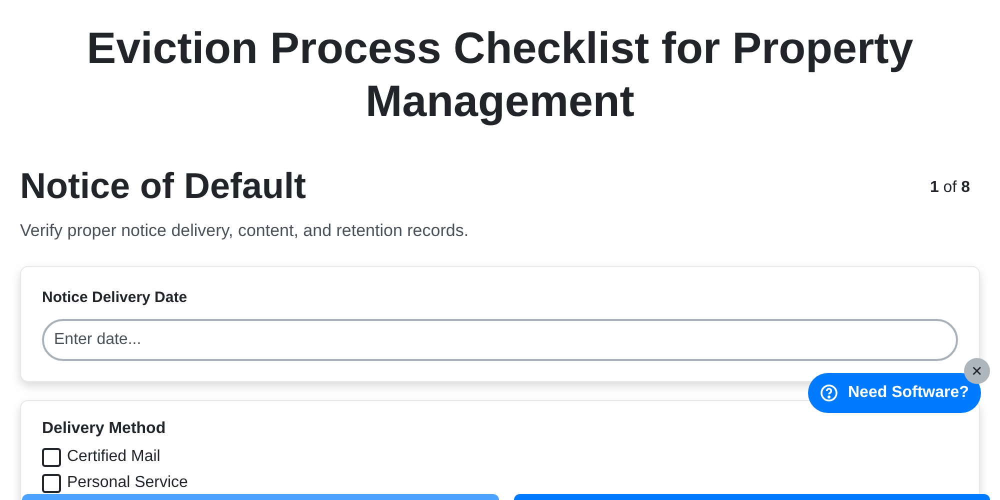 The width and height of the screenshot is (1000, 500). What do you see at coordinates (115, 298) in the screenshot?
I see `field-label: Notice Delivery Date` at bounding box center [115, 298].